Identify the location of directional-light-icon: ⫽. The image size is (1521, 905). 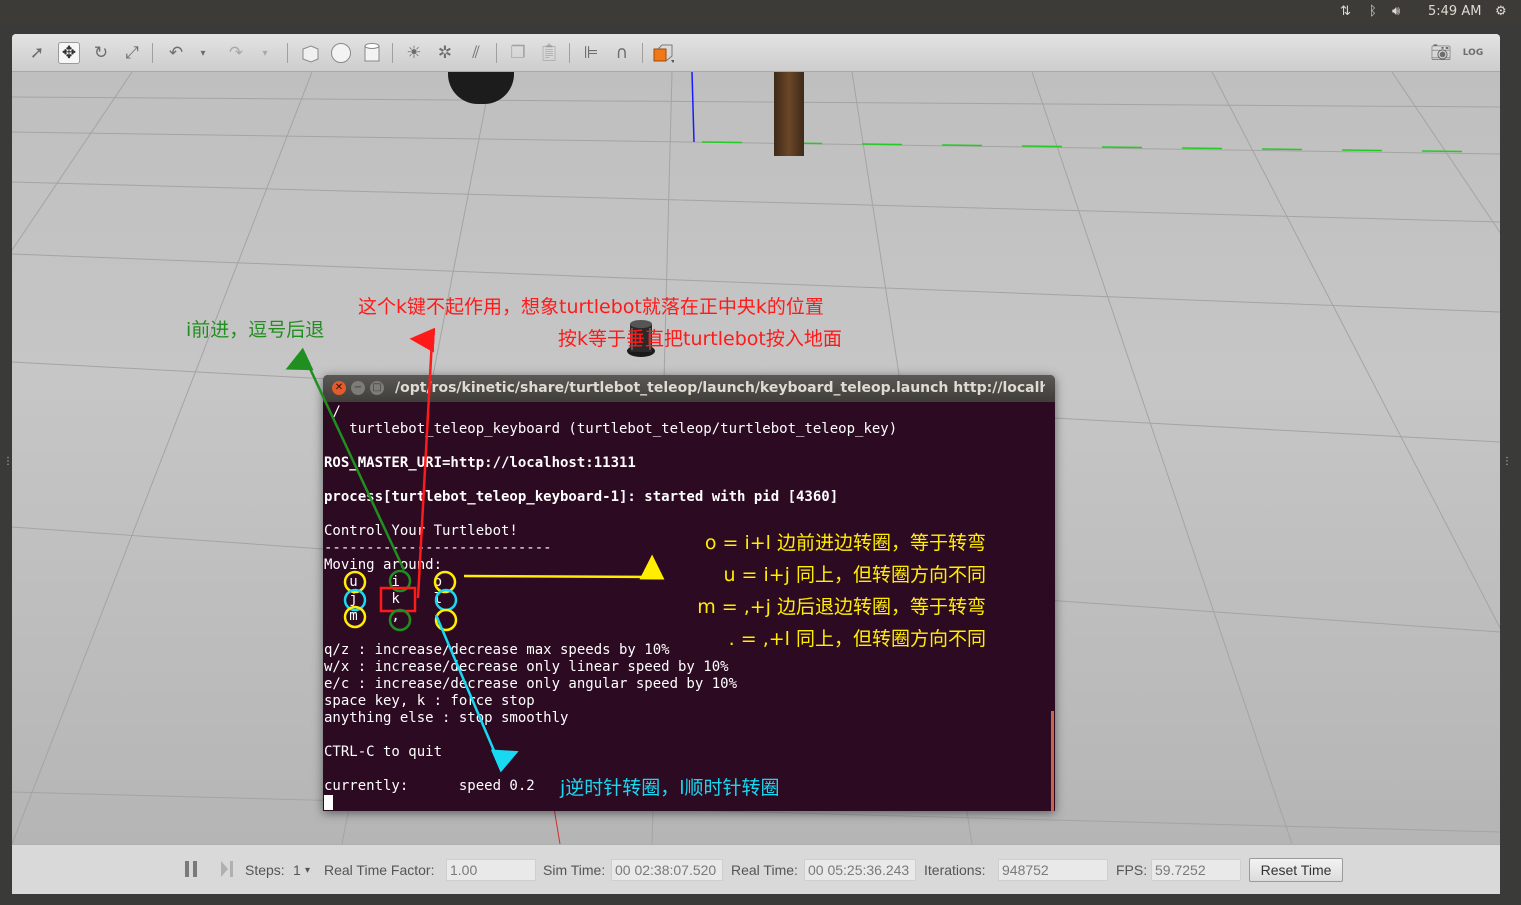
(476, 53).